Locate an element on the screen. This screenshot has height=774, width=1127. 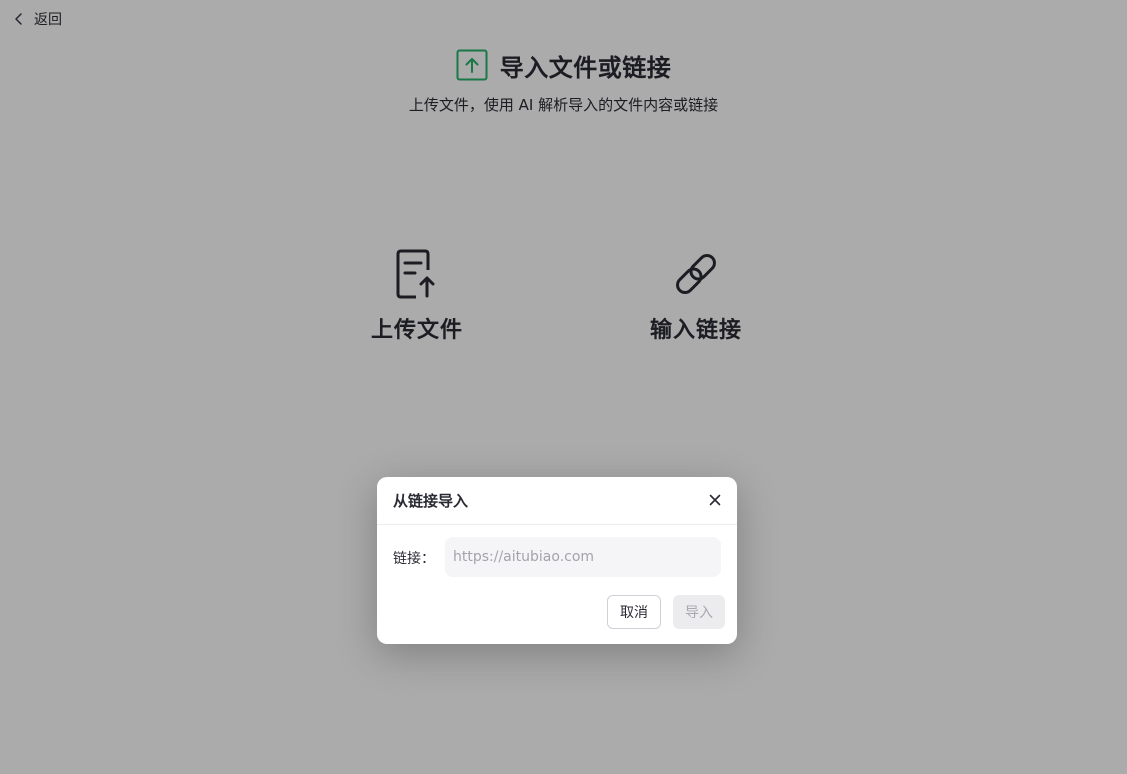
close-icon is located at coordinates (715, 500).